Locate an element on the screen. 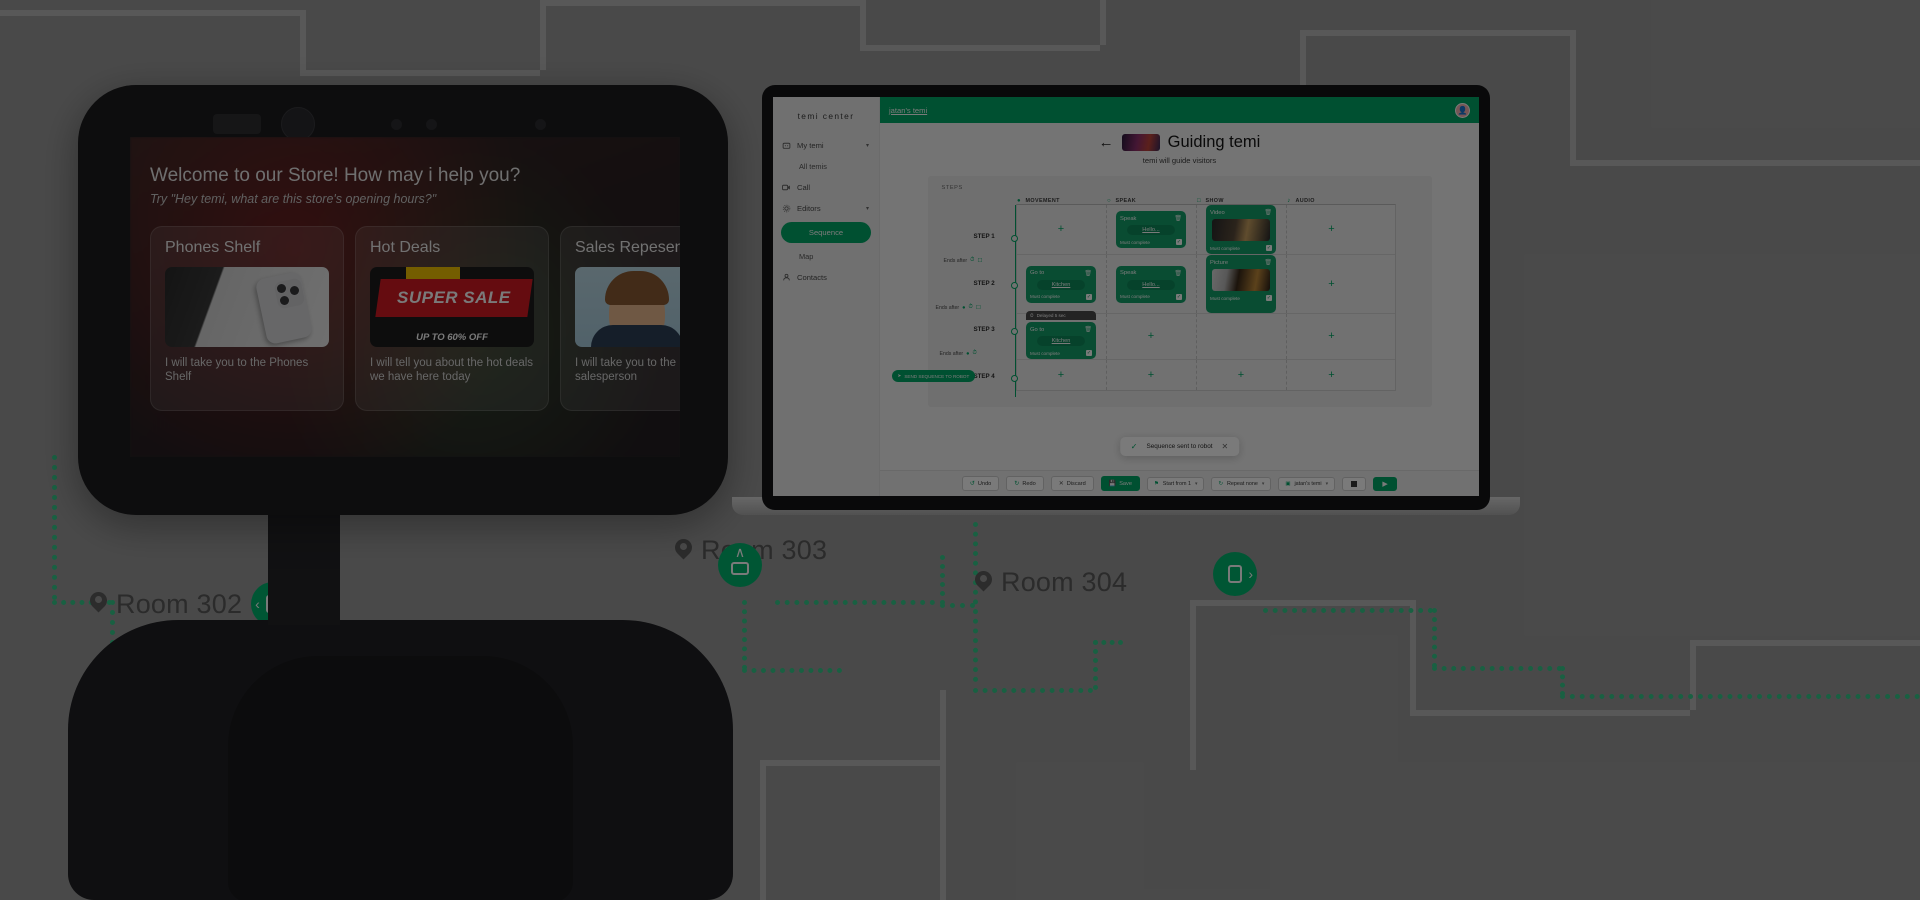 The width and height of the screenshot is (1920, 900). cell-movement-1: + is located at coordinates (1062, 229).